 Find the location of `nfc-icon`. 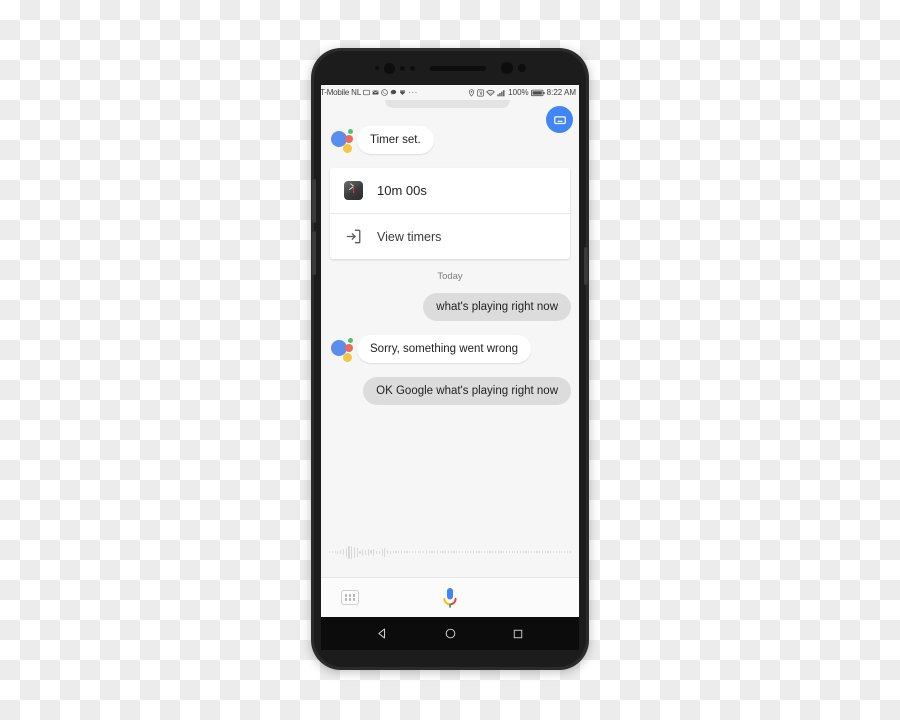

nfc-icon is located at coordinates (480, 93).